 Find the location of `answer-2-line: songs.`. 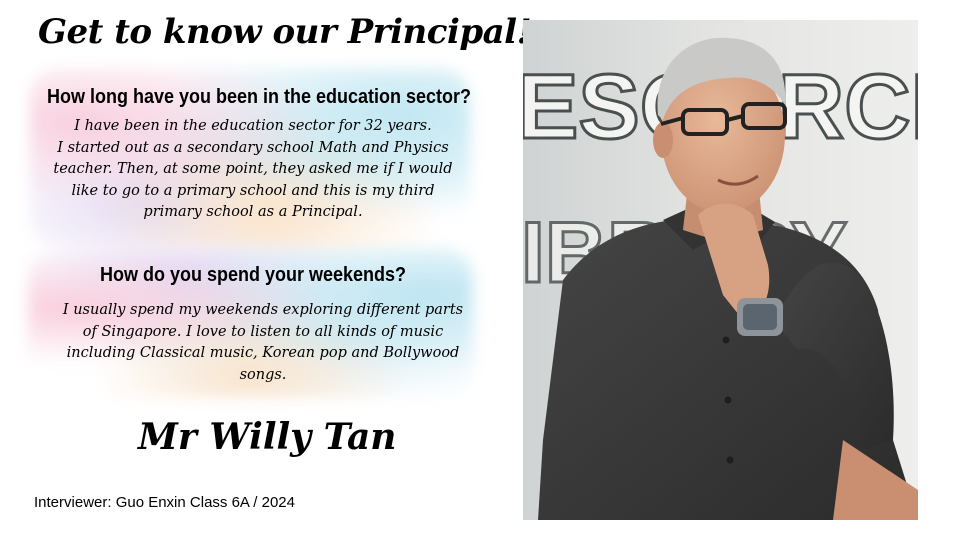

answer-2-line: songs. is located at coordinates (263, 374).